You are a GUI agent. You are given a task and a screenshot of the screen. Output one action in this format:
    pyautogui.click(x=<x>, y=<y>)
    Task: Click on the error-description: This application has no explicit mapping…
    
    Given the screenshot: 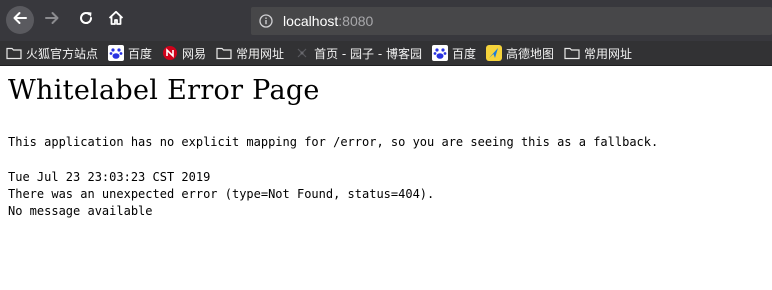 What is the action you would take?
    pyautogui.click(x=333, y=142)
    